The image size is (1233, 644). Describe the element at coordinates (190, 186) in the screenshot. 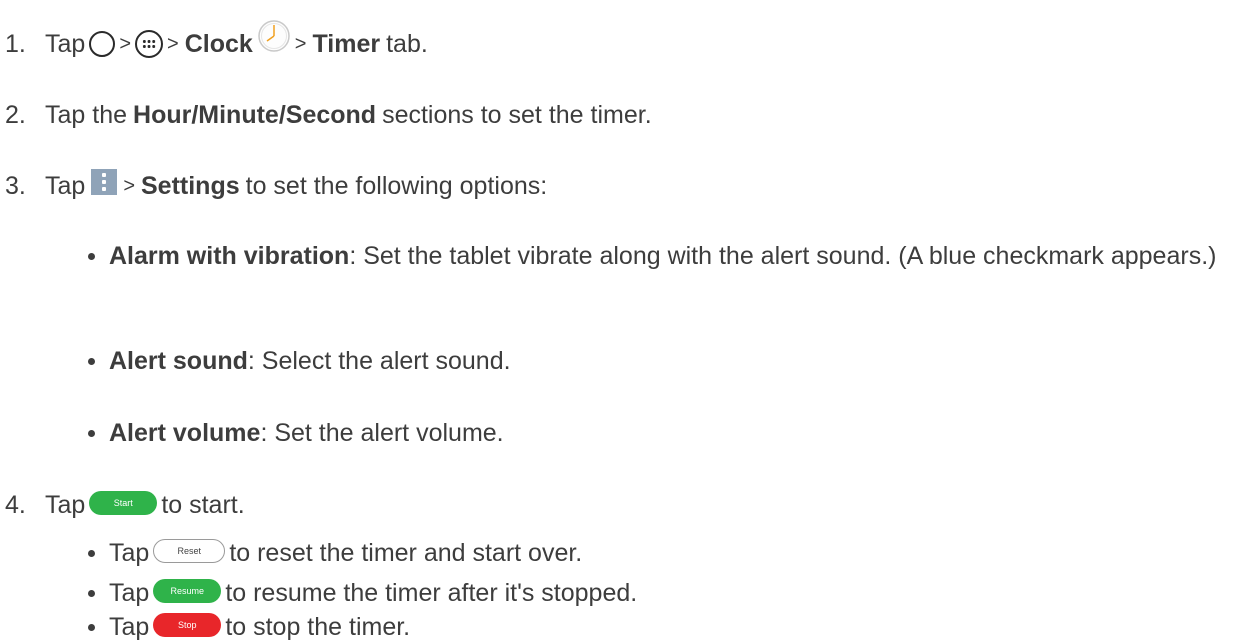

I see `settings-label: Settings` at that location.